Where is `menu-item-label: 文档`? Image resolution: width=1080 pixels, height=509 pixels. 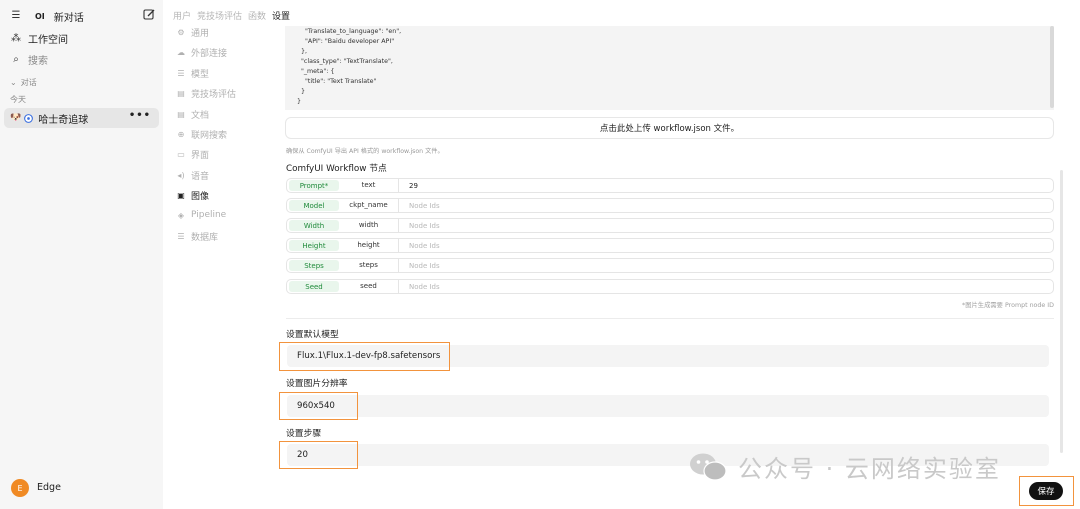
menu-item-label: 文档 is located at coordinates (200, 116).